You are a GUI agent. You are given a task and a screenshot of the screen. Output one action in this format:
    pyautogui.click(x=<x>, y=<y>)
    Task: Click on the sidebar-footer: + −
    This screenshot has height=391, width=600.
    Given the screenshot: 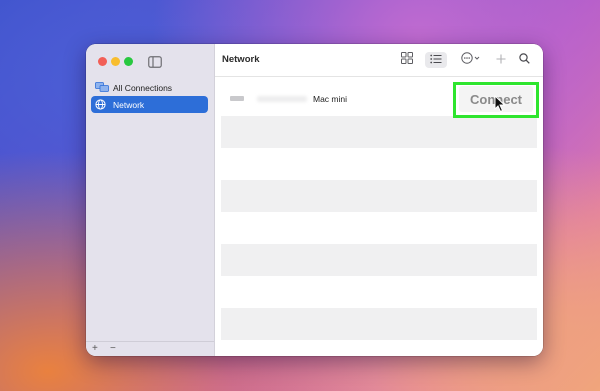 What is the action you would take?
    pyautogui.click(x=150, y=348)
    